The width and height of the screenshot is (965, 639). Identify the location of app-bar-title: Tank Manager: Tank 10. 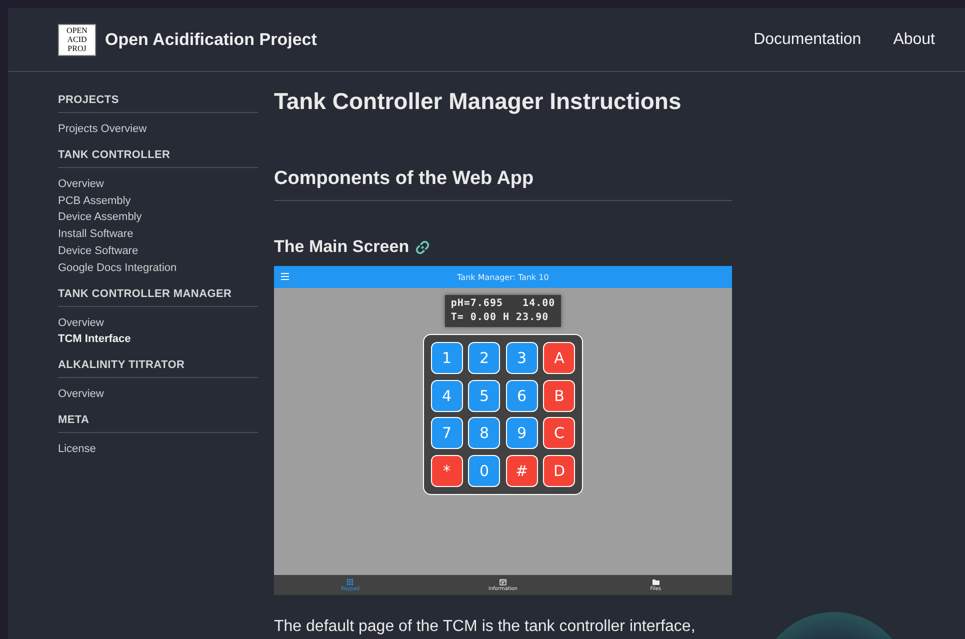
(503, 277).